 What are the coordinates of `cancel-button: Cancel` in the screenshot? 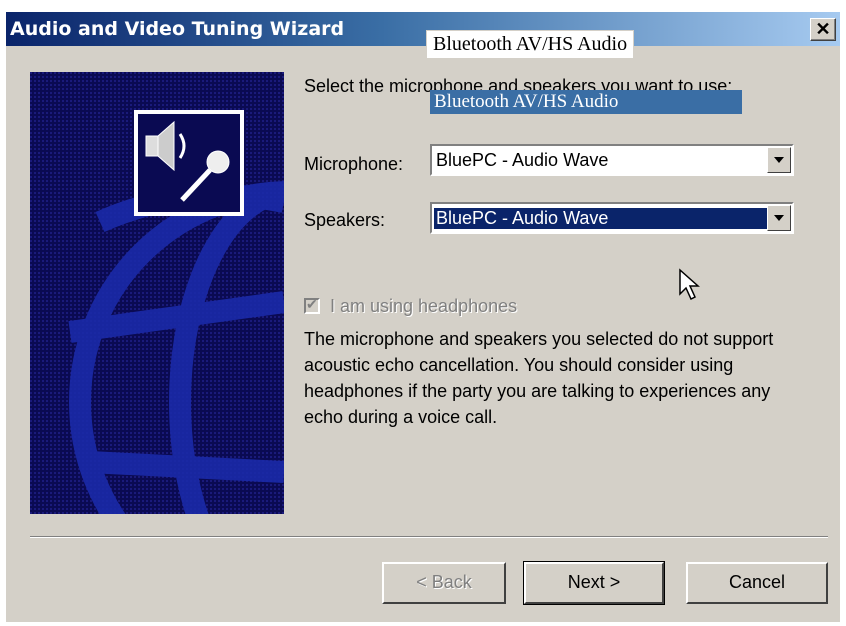 It's located at (757, 583).